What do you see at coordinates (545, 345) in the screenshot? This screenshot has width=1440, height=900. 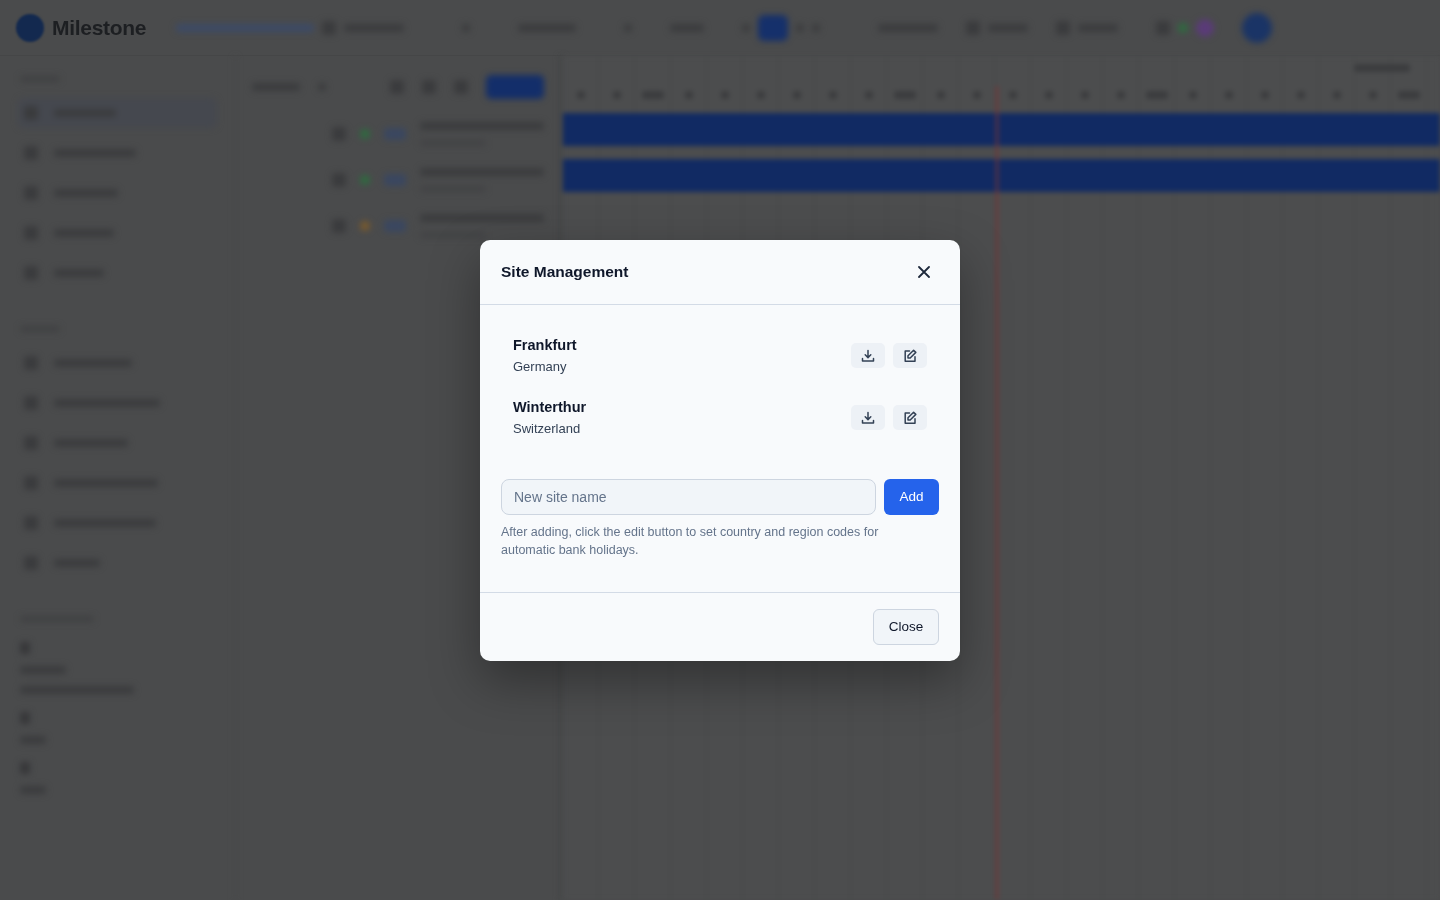 I see `site-name: Frankfurt` at bounding box center [545, 345].